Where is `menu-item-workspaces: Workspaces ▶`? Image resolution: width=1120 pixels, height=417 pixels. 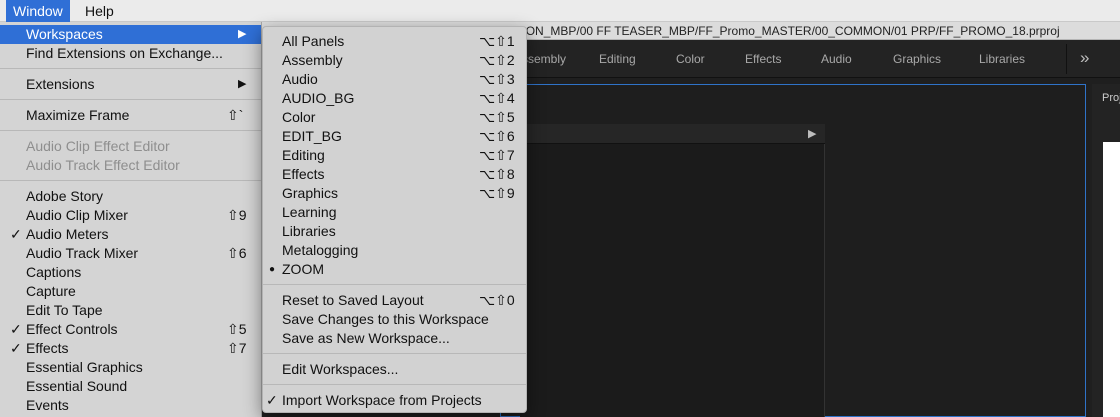 menu-item-workspaces: Workspaces ▶ is located at coordinates (130, 34).